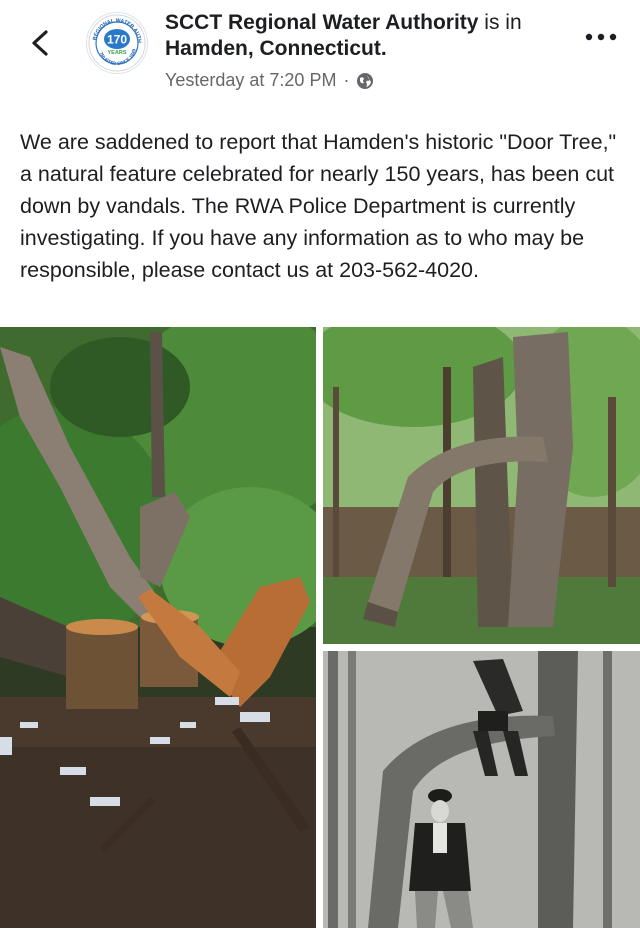  What do you see at coordinates (320, 932) in the screenshot?
I see `bottom-spacer` at bounding box center [320, 932].